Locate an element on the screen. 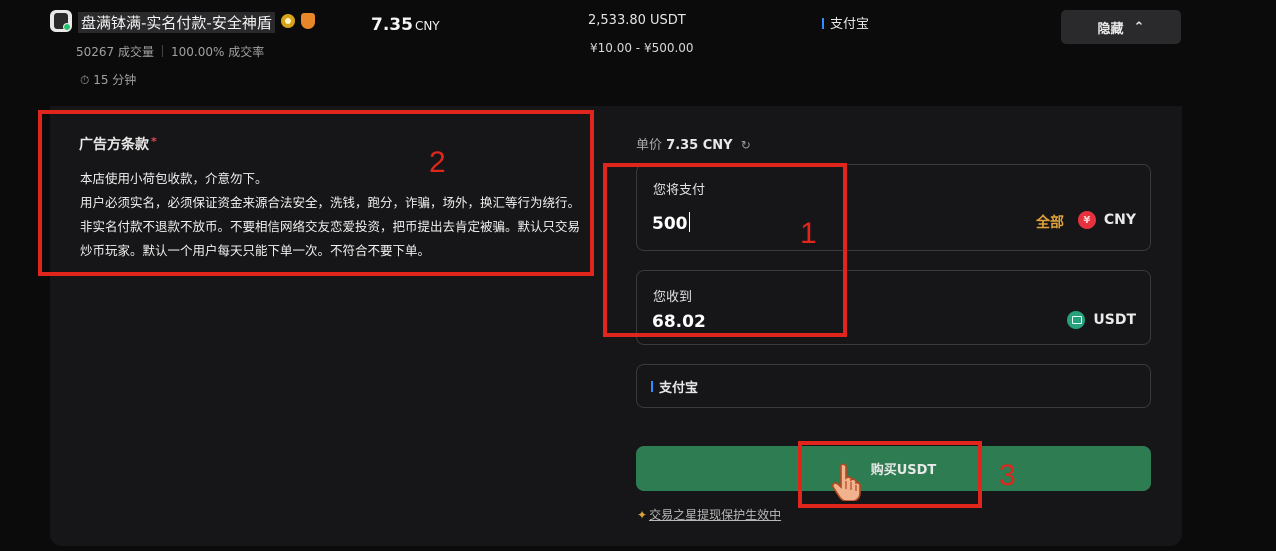 The height and width of the screenshot is (551, 1276). timer-icon: ⏱ is located at coordinates (85, 80).